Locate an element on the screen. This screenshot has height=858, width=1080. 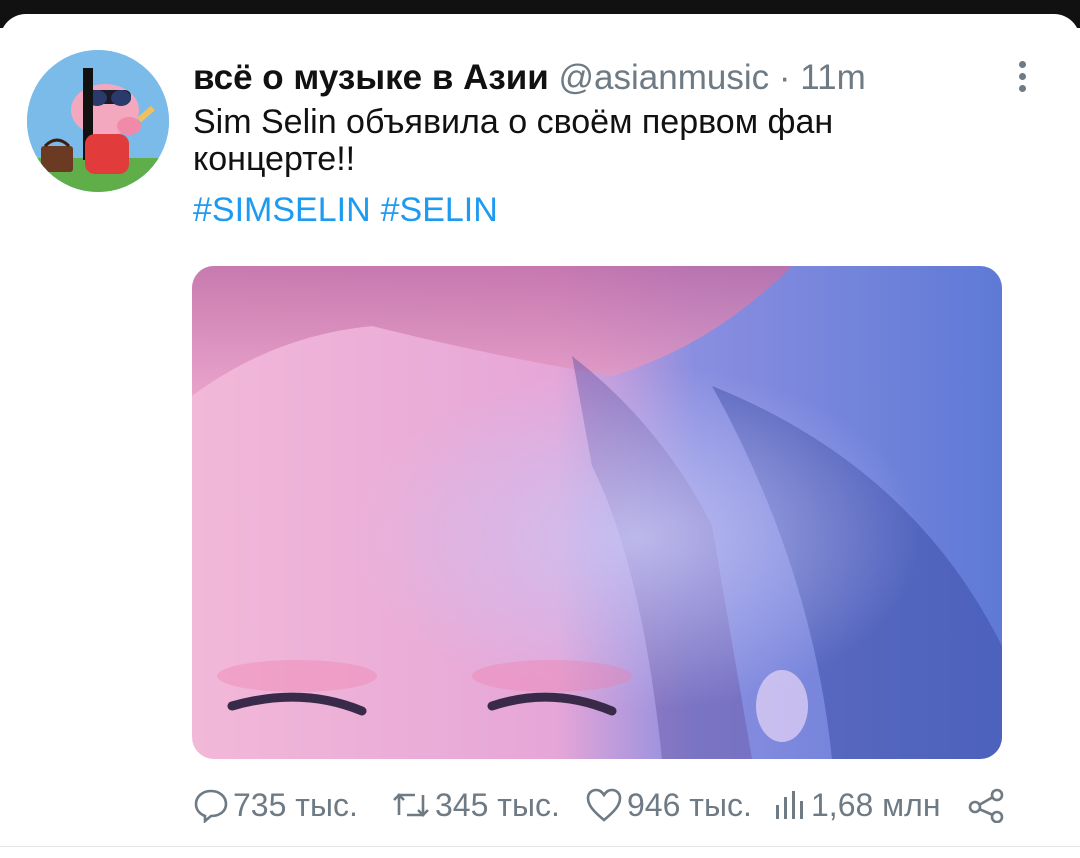
retweet-button: 345 тыс. is located at coordinates (475, 805).